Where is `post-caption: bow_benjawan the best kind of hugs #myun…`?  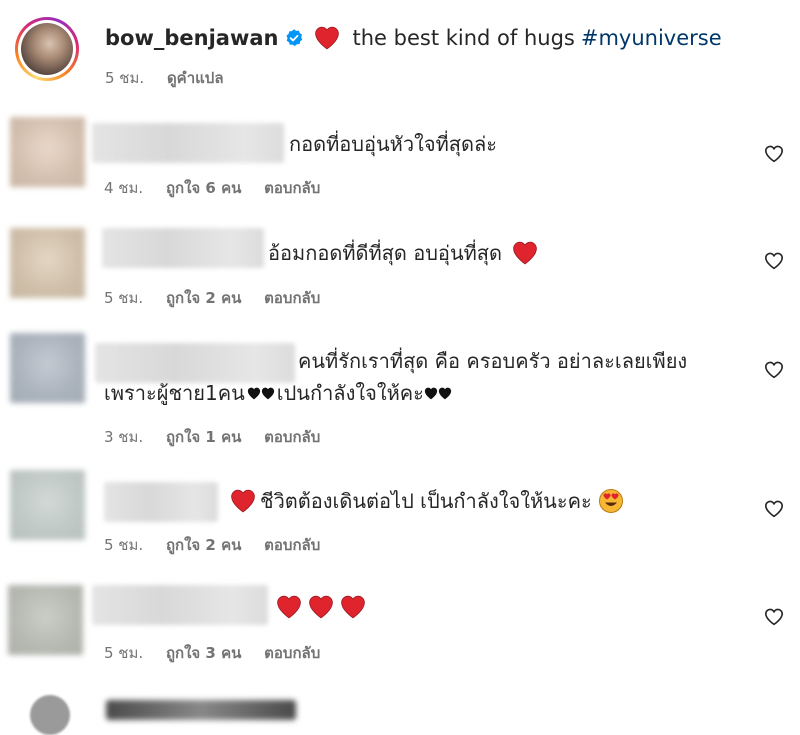 post-caption: bow_benjawan the best kind of hugs #myun… is located at coordinates (400, 55).